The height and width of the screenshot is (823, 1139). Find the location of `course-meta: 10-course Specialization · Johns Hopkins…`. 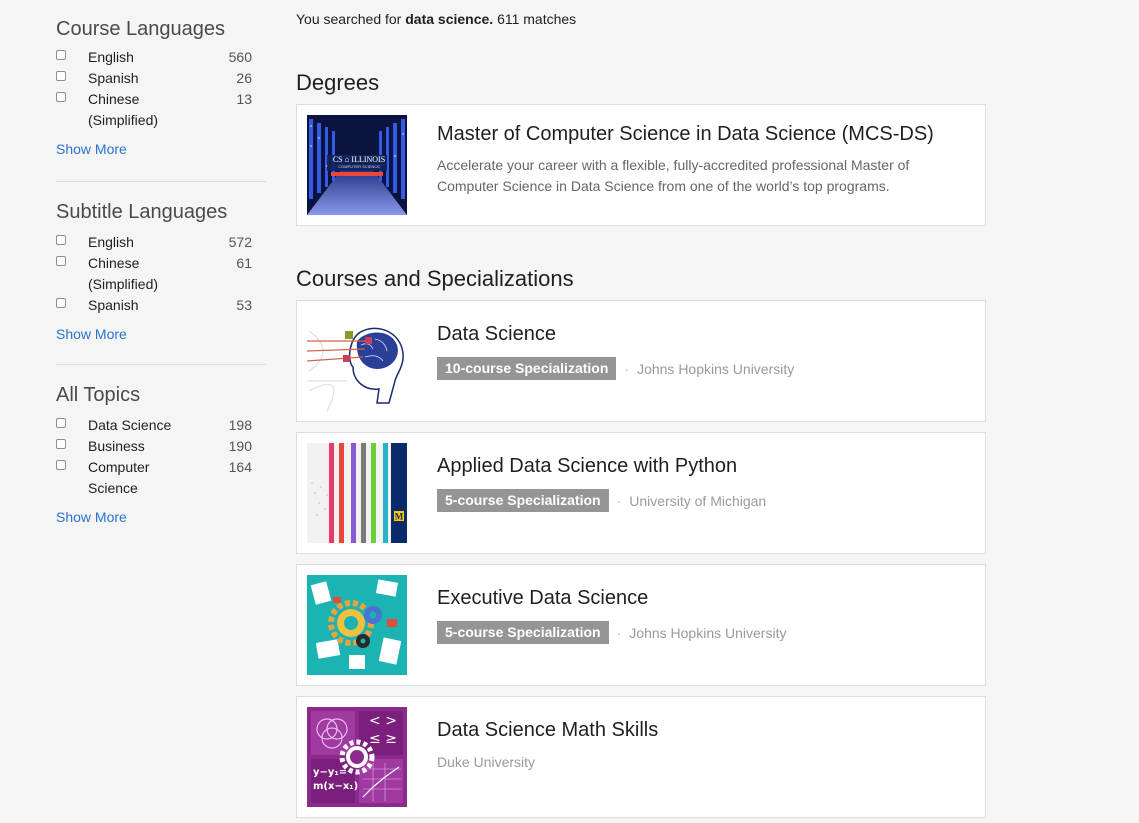

course-meta: 10-course Specialization · Johns Hopkins… is located at coordinates (701, 368).